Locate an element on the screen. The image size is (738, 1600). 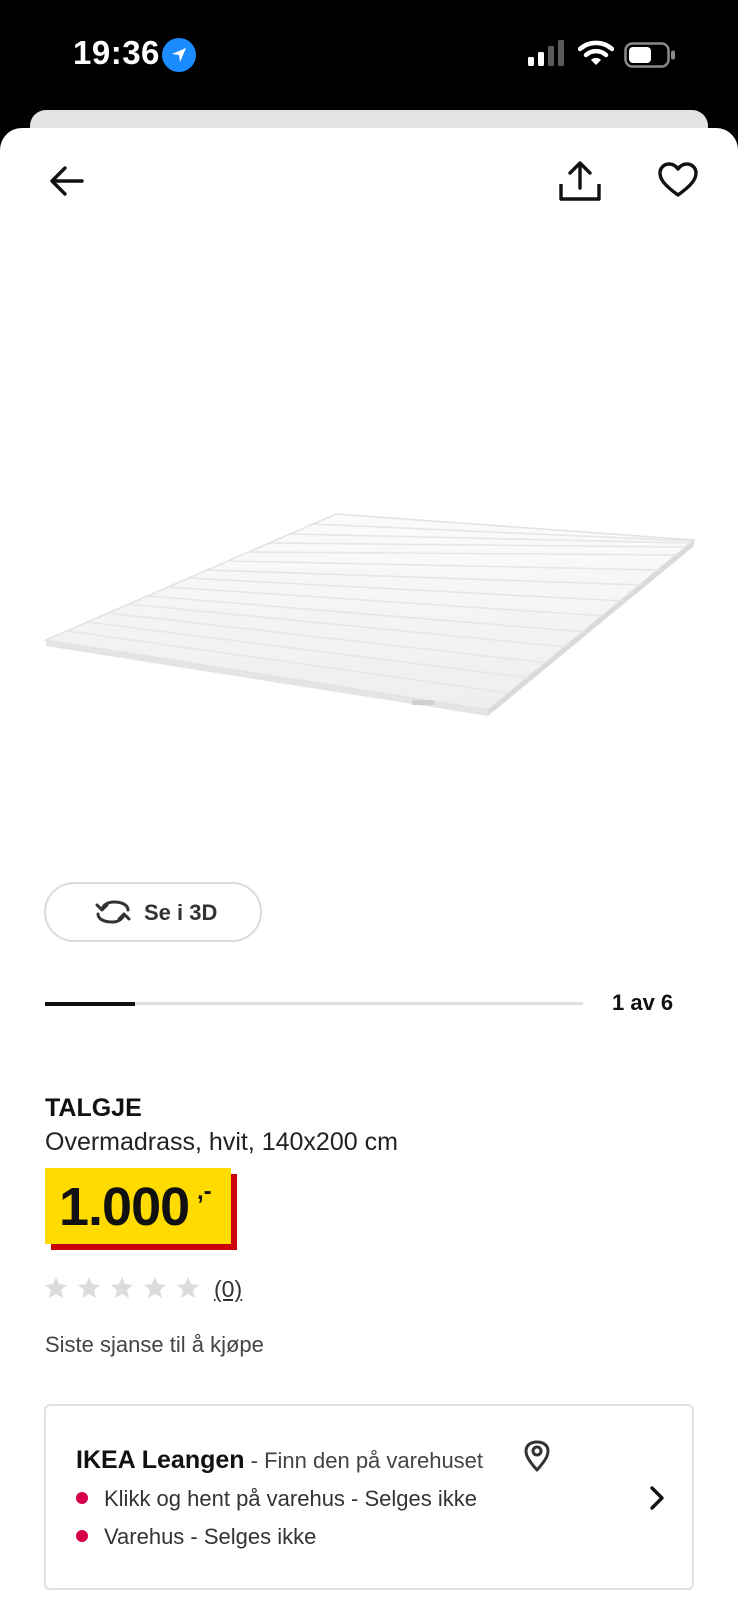
store-name: IKEA Leangen is located at coordinates (160, 1460).